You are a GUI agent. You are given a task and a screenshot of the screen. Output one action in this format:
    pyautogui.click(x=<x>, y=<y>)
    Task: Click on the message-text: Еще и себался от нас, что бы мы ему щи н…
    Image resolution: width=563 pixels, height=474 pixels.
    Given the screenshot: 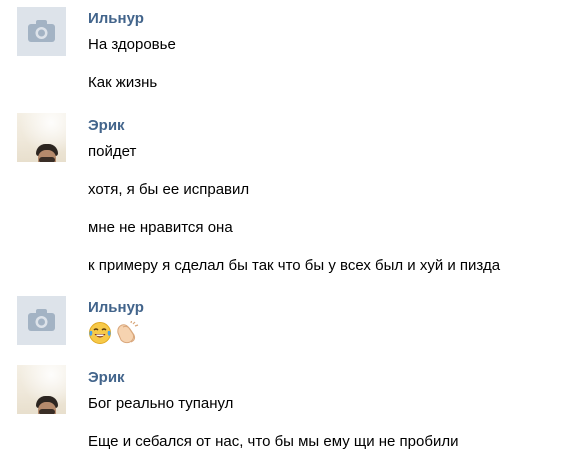 What is the action you would take?
    pyautogui.click(x=273, y=441)
    